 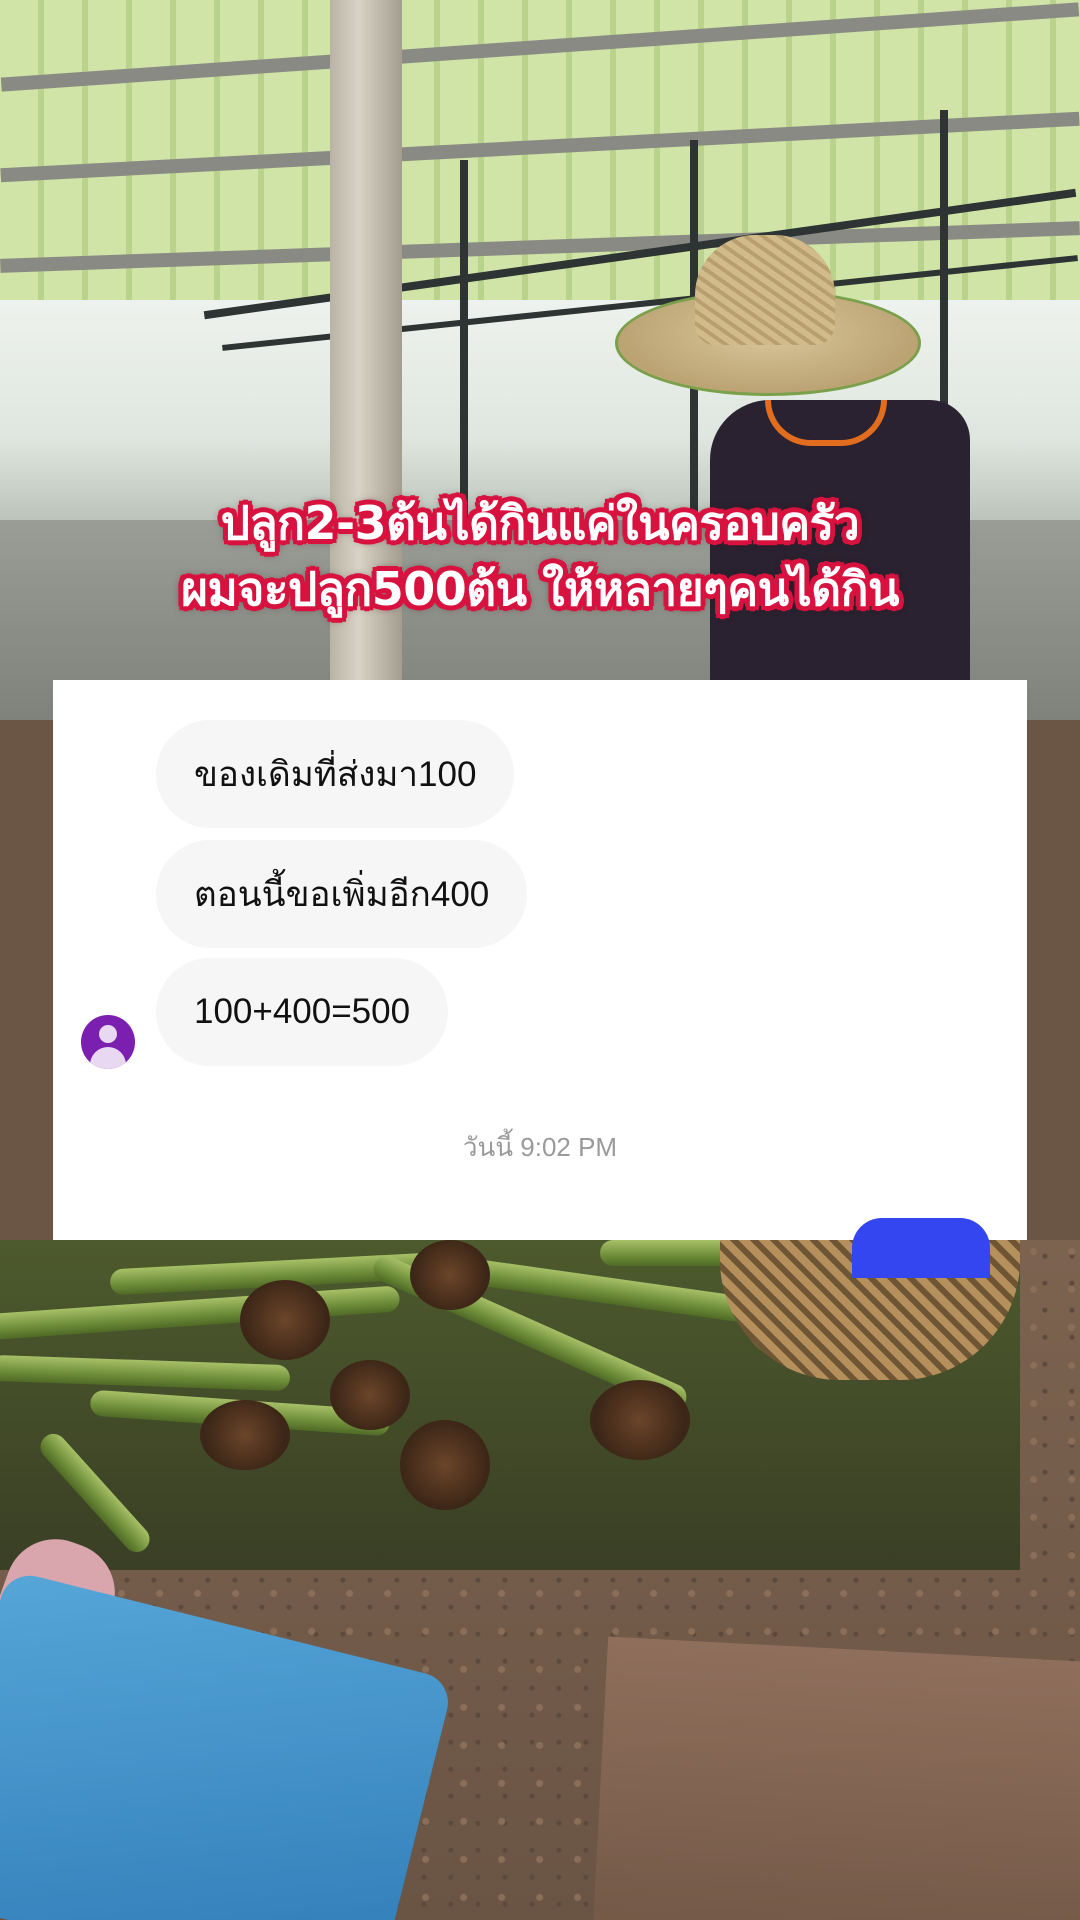 I want to click on user-avatar-icon, so click(x=108, y=1042).